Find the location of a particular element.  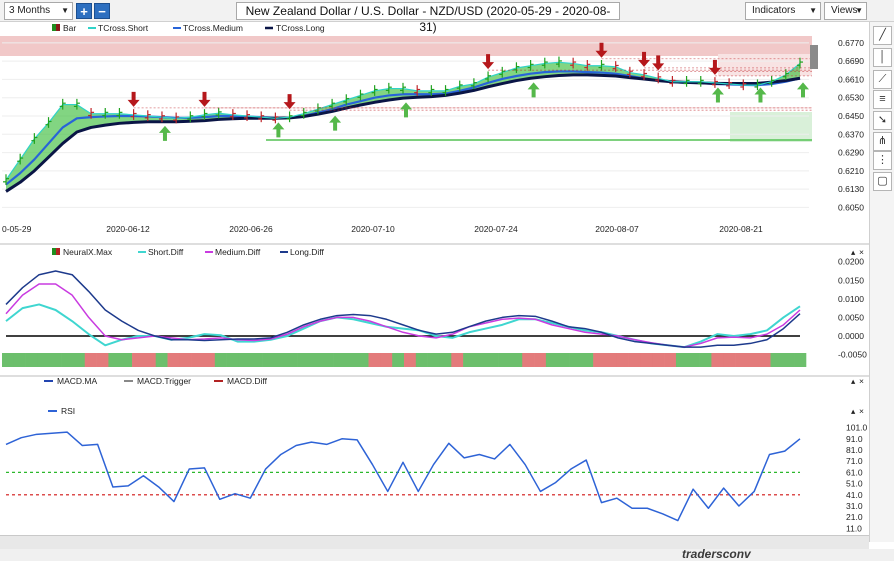

neuralx-y-tick: 0.0200 is located at coordinates (851, 262).